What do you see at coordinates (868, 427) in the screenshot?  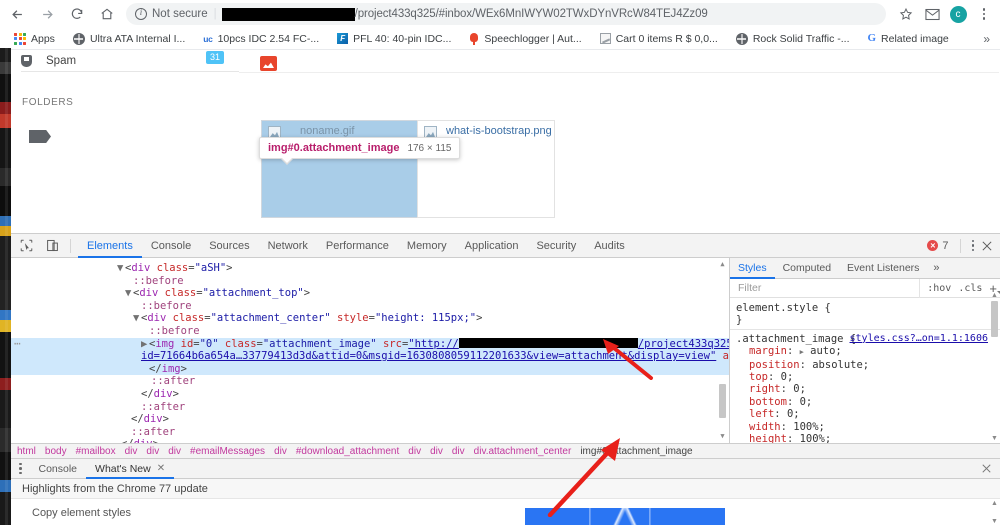 I see `css-declaration: width: 100%;` at bounding box center [868, 427].